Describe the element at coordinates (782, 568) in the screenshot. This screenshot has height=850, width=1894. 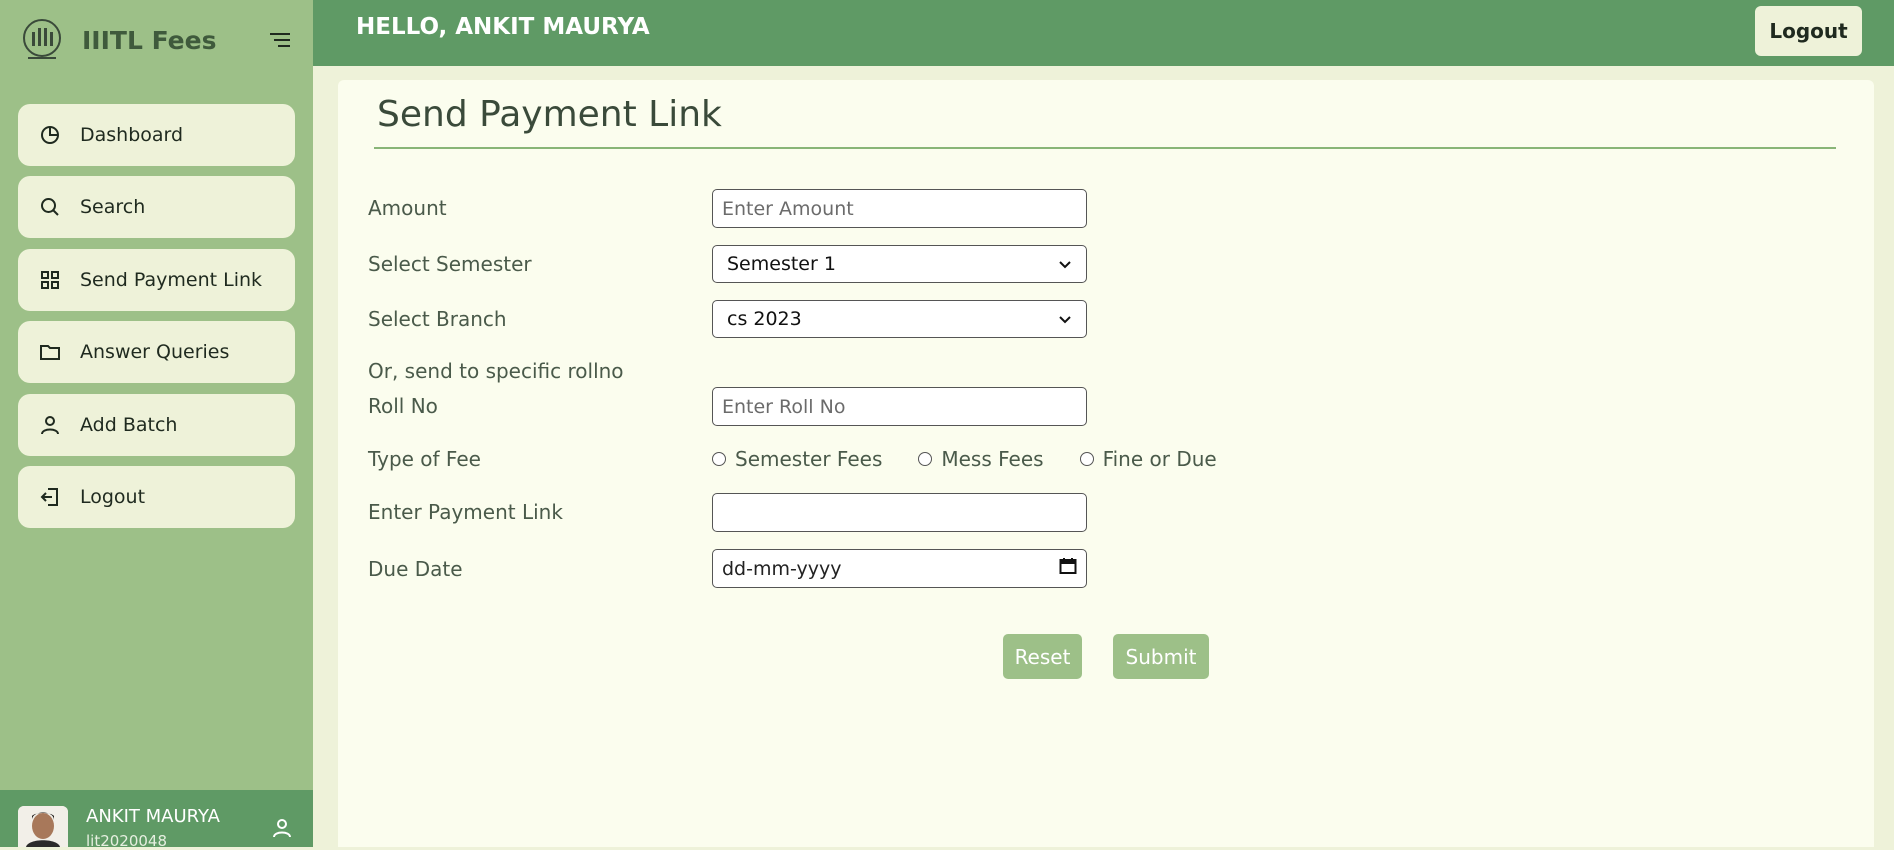
I see `due-date-placeholder: dd-mm-yyyy` at that location.